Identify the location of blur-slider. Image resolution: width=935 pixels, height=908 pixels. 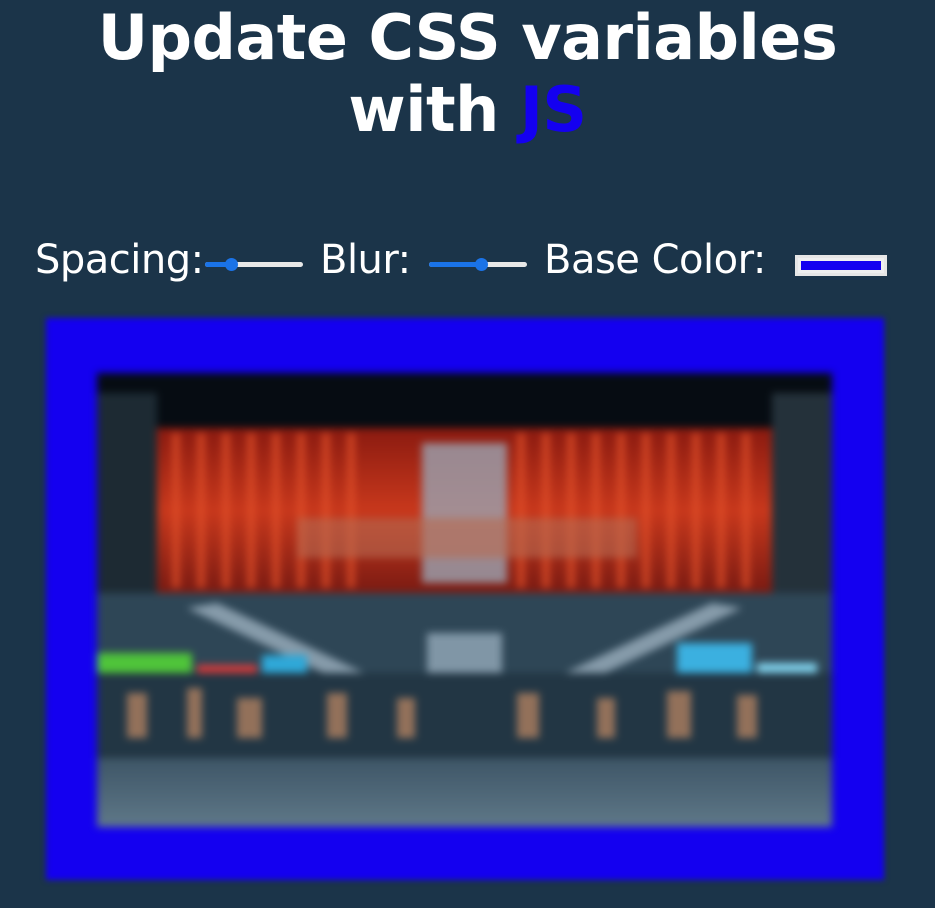
(478, 265).